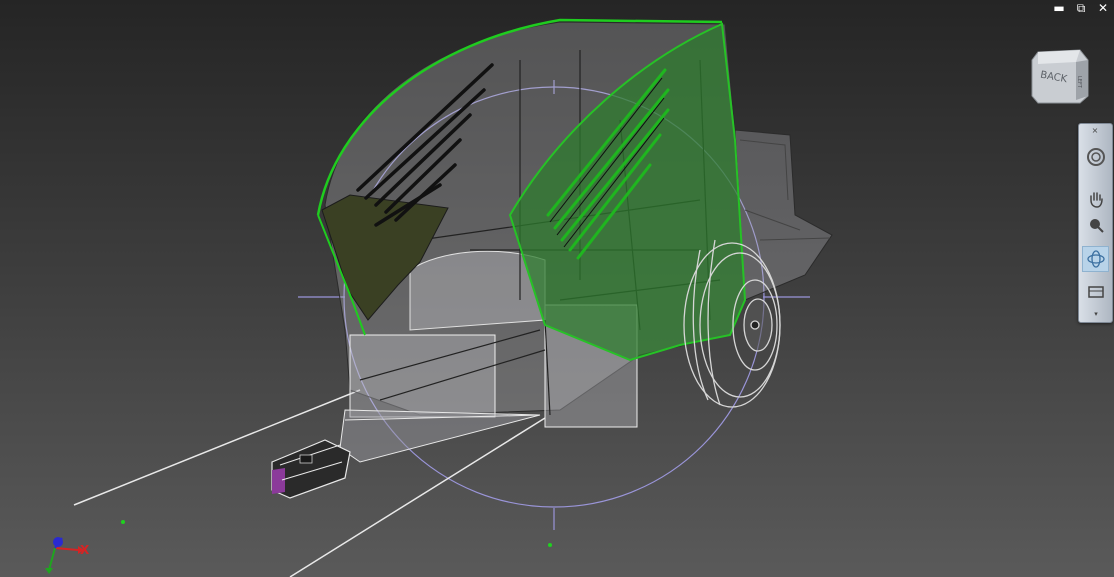  What do you see at coordinates (311, 469) in the screenshot?
I see `hitch-coupler` at bounding box center [311, 469].